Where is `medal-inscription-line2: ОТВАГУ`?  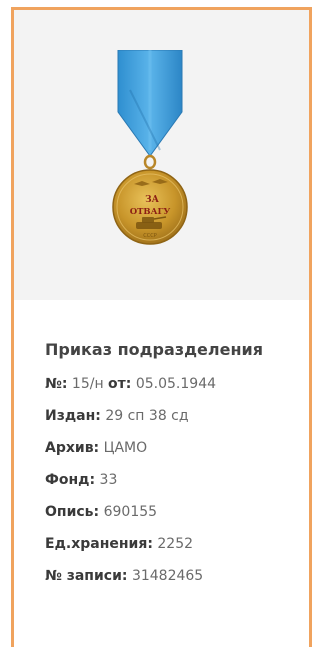 medal-inscription-line2: ОТВАГУ is located at coordinates (150, 212).